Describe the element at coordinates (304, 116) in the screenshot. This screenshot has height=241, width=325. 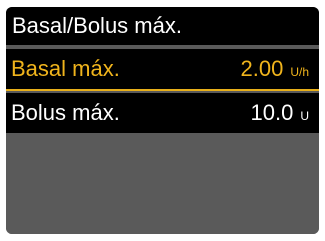
I see `bolus-max-unit: U` at that location.